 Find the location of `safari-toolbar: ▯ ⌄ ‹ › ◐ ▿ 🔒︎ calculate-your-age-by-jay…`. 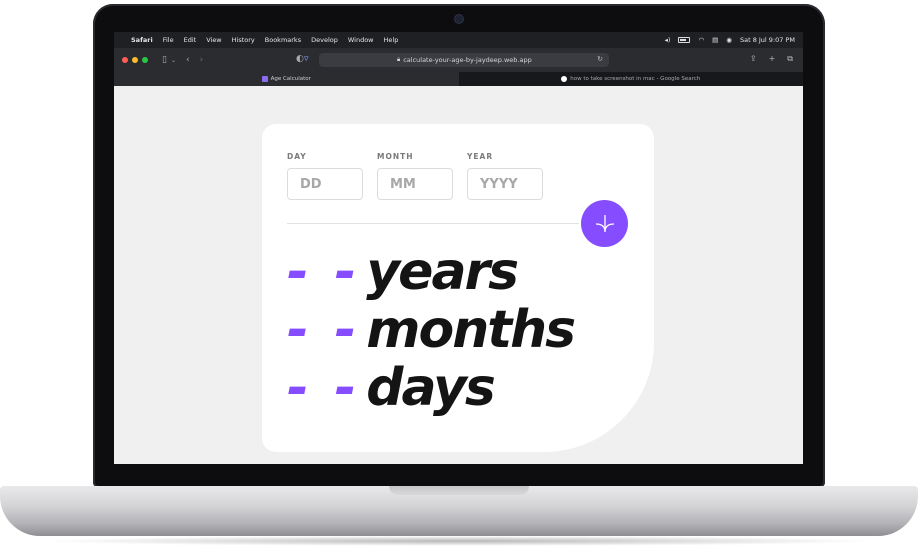

safari-toolbar: ▯ ⌄ ‹ › ◐ ▿ 🔒︎ calculate-your-age-by-jay… is located at coordinates (458, 60).